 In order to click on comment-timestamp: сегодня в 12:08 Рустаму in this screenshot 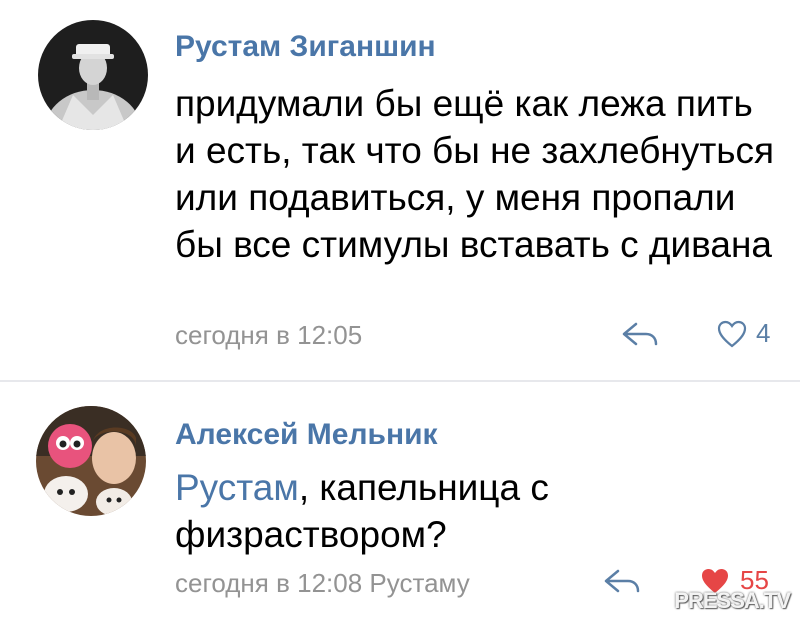, I will do `click(322, 583)`.